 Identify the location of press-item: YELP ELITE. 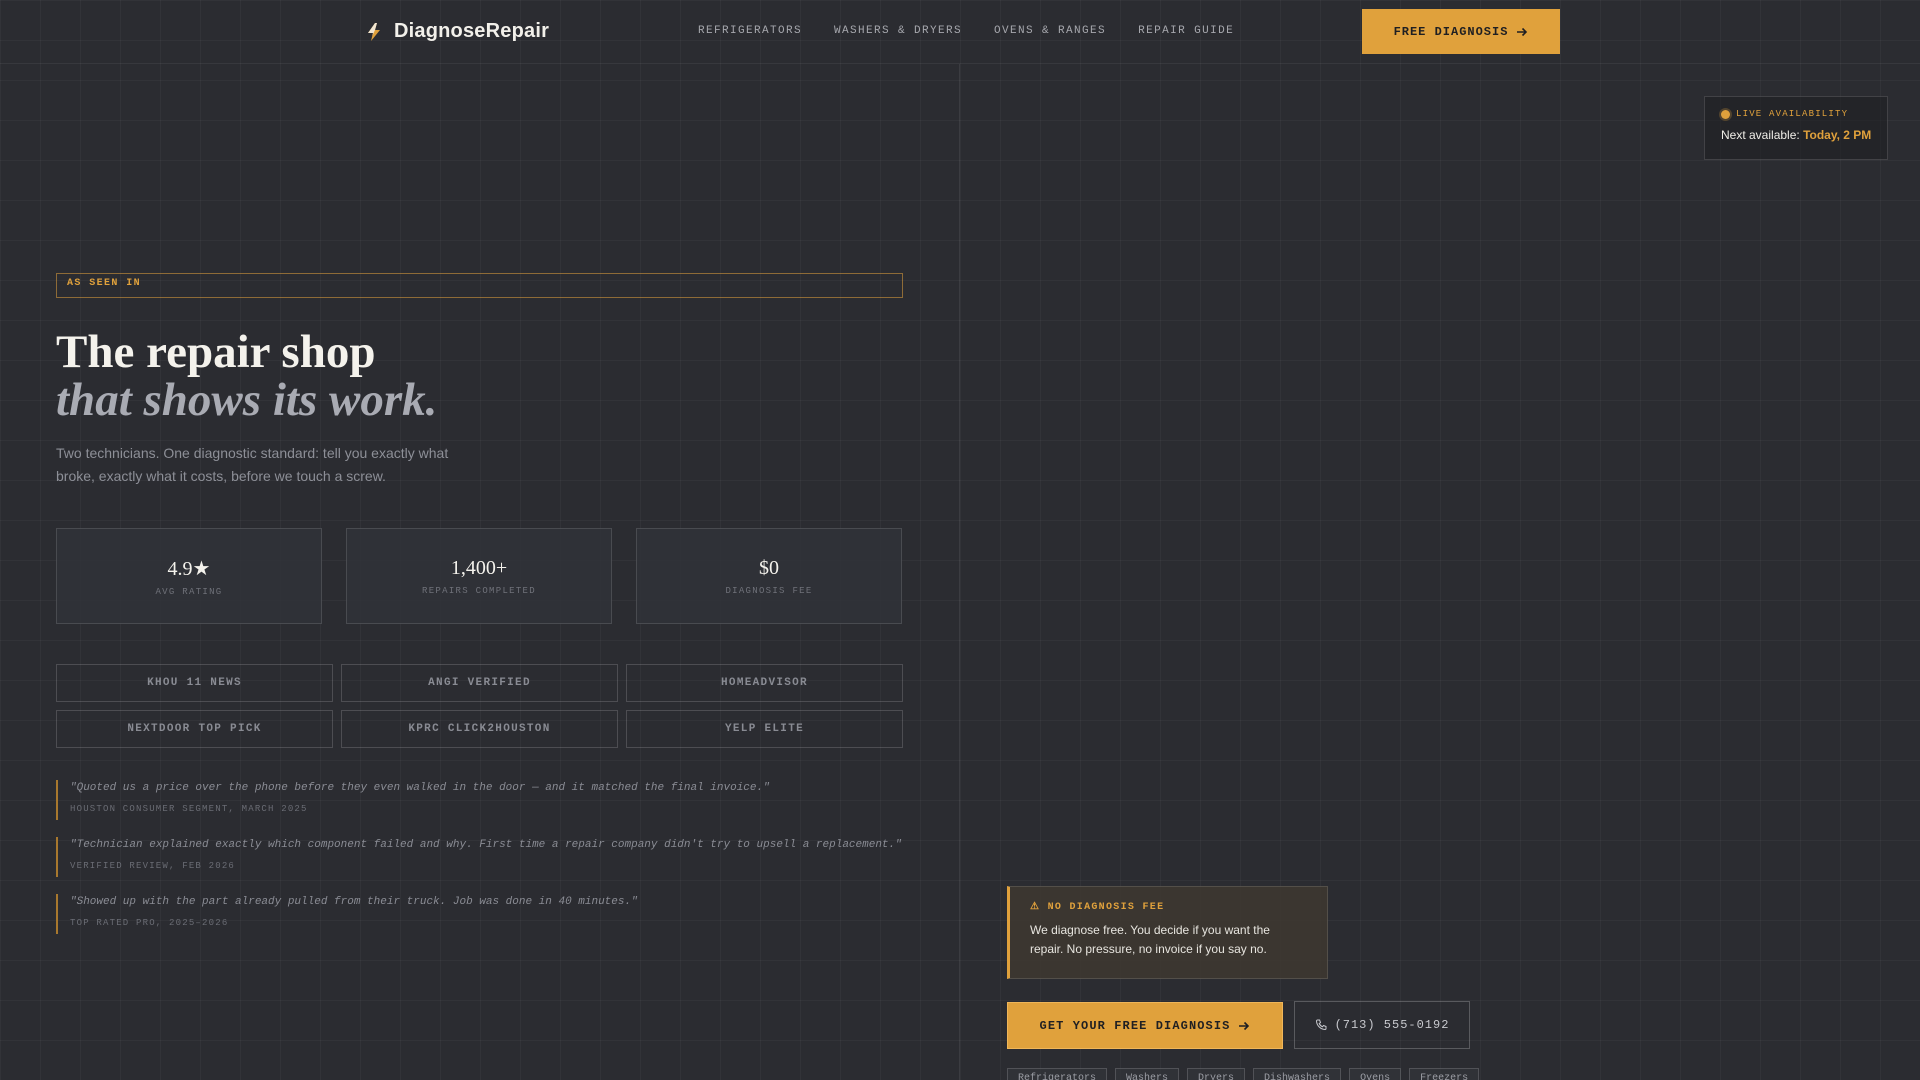
(764, 729).